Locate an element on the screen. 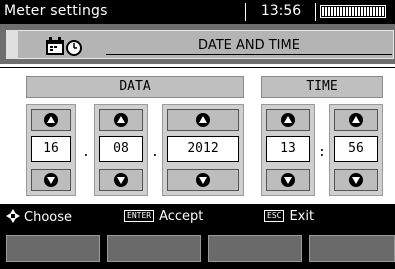 The height and width of the screenshot is (269, 395). clock: 13:56 is located at coordinates (281, 11).